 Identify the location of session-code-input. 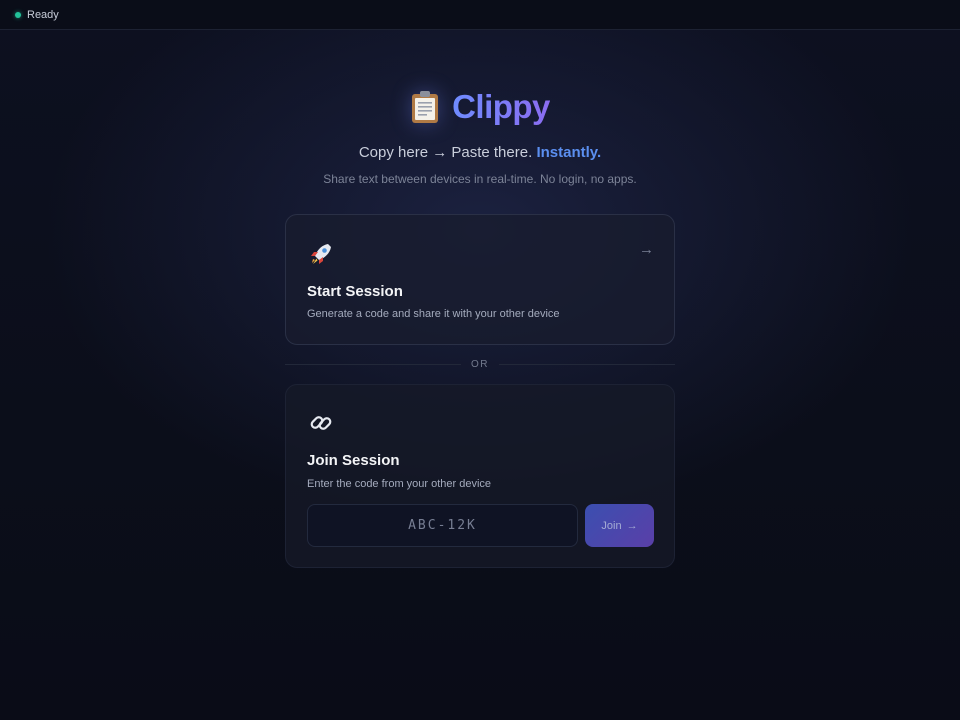
(442, 525).